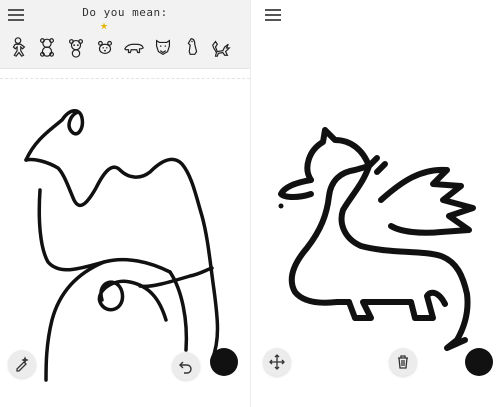 Image resolution: width=500 pixels, height=407 pixels. Describe the element at coordinates (224, 362) in the screenshot. I see `brush-color-button` at that location.